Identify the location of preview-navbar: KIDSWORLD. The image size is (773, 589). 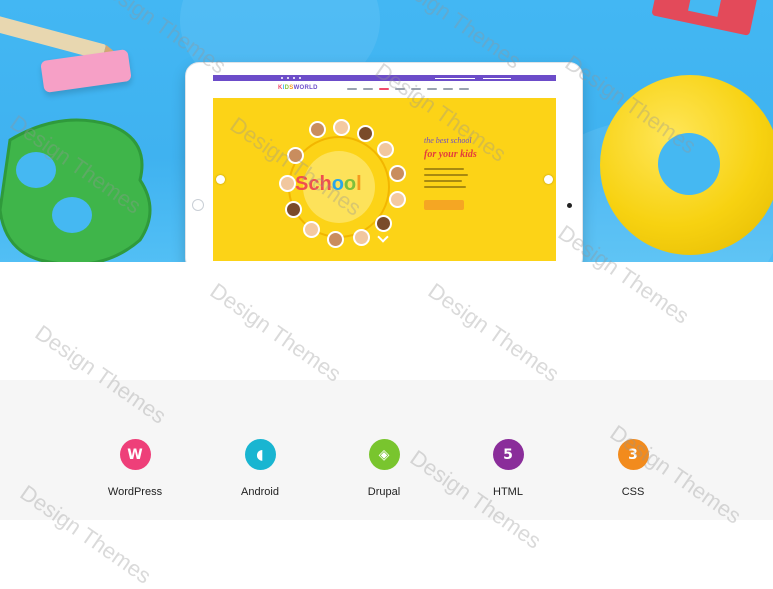
(384, 89).